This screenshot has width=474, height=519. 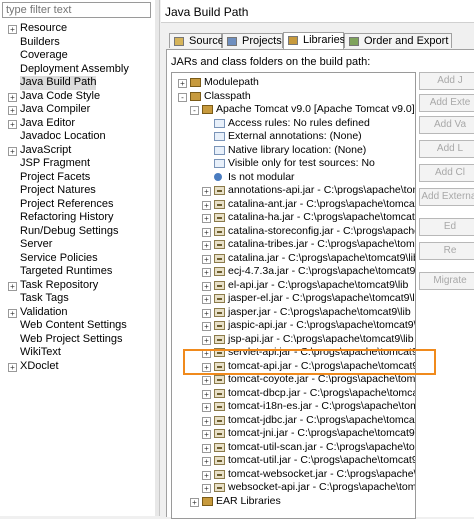 What do you see at coordinates (77, 29) in the screenshot?
I see `nav-item: + Resource` at bounding box center [77, 29].